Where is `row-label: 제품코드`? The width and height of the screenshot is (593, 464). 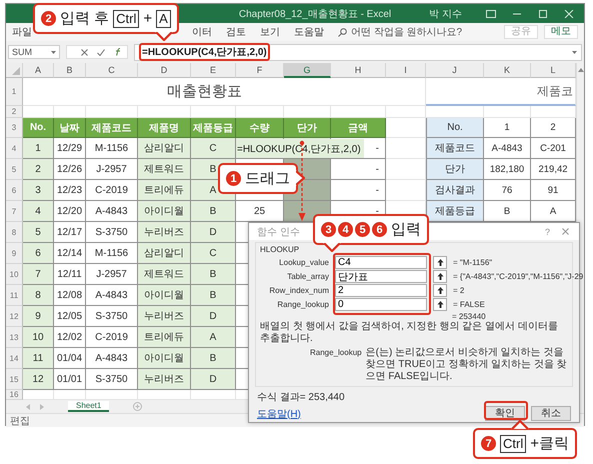 row-label: 제품코드 is located at coordinates (455, 148).